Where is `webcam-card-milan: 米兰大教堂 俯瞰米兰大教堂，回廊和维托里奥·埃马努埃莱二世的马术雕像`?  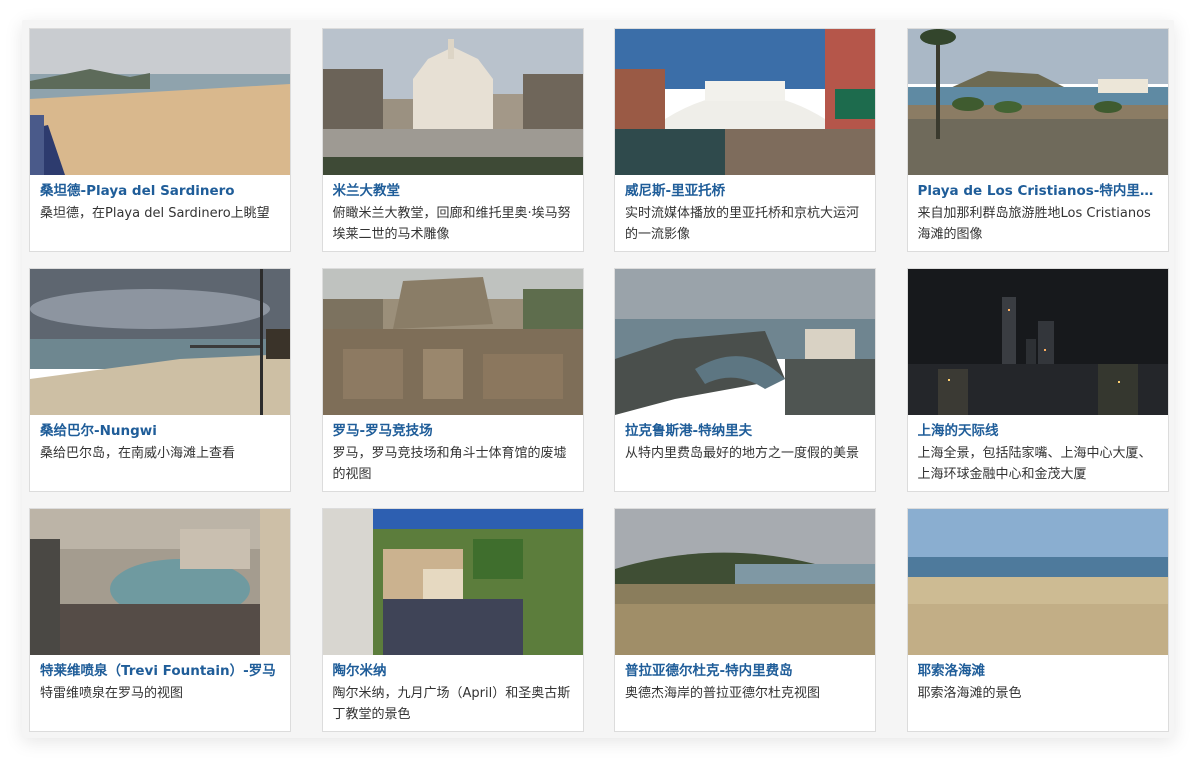
webcam-card-milan: 米兰大教堂 俯瞰米兰大教堂，回廊和维托里奥·埃马努埃莱二世的马术雕像 is located at coordinates (452, 140).